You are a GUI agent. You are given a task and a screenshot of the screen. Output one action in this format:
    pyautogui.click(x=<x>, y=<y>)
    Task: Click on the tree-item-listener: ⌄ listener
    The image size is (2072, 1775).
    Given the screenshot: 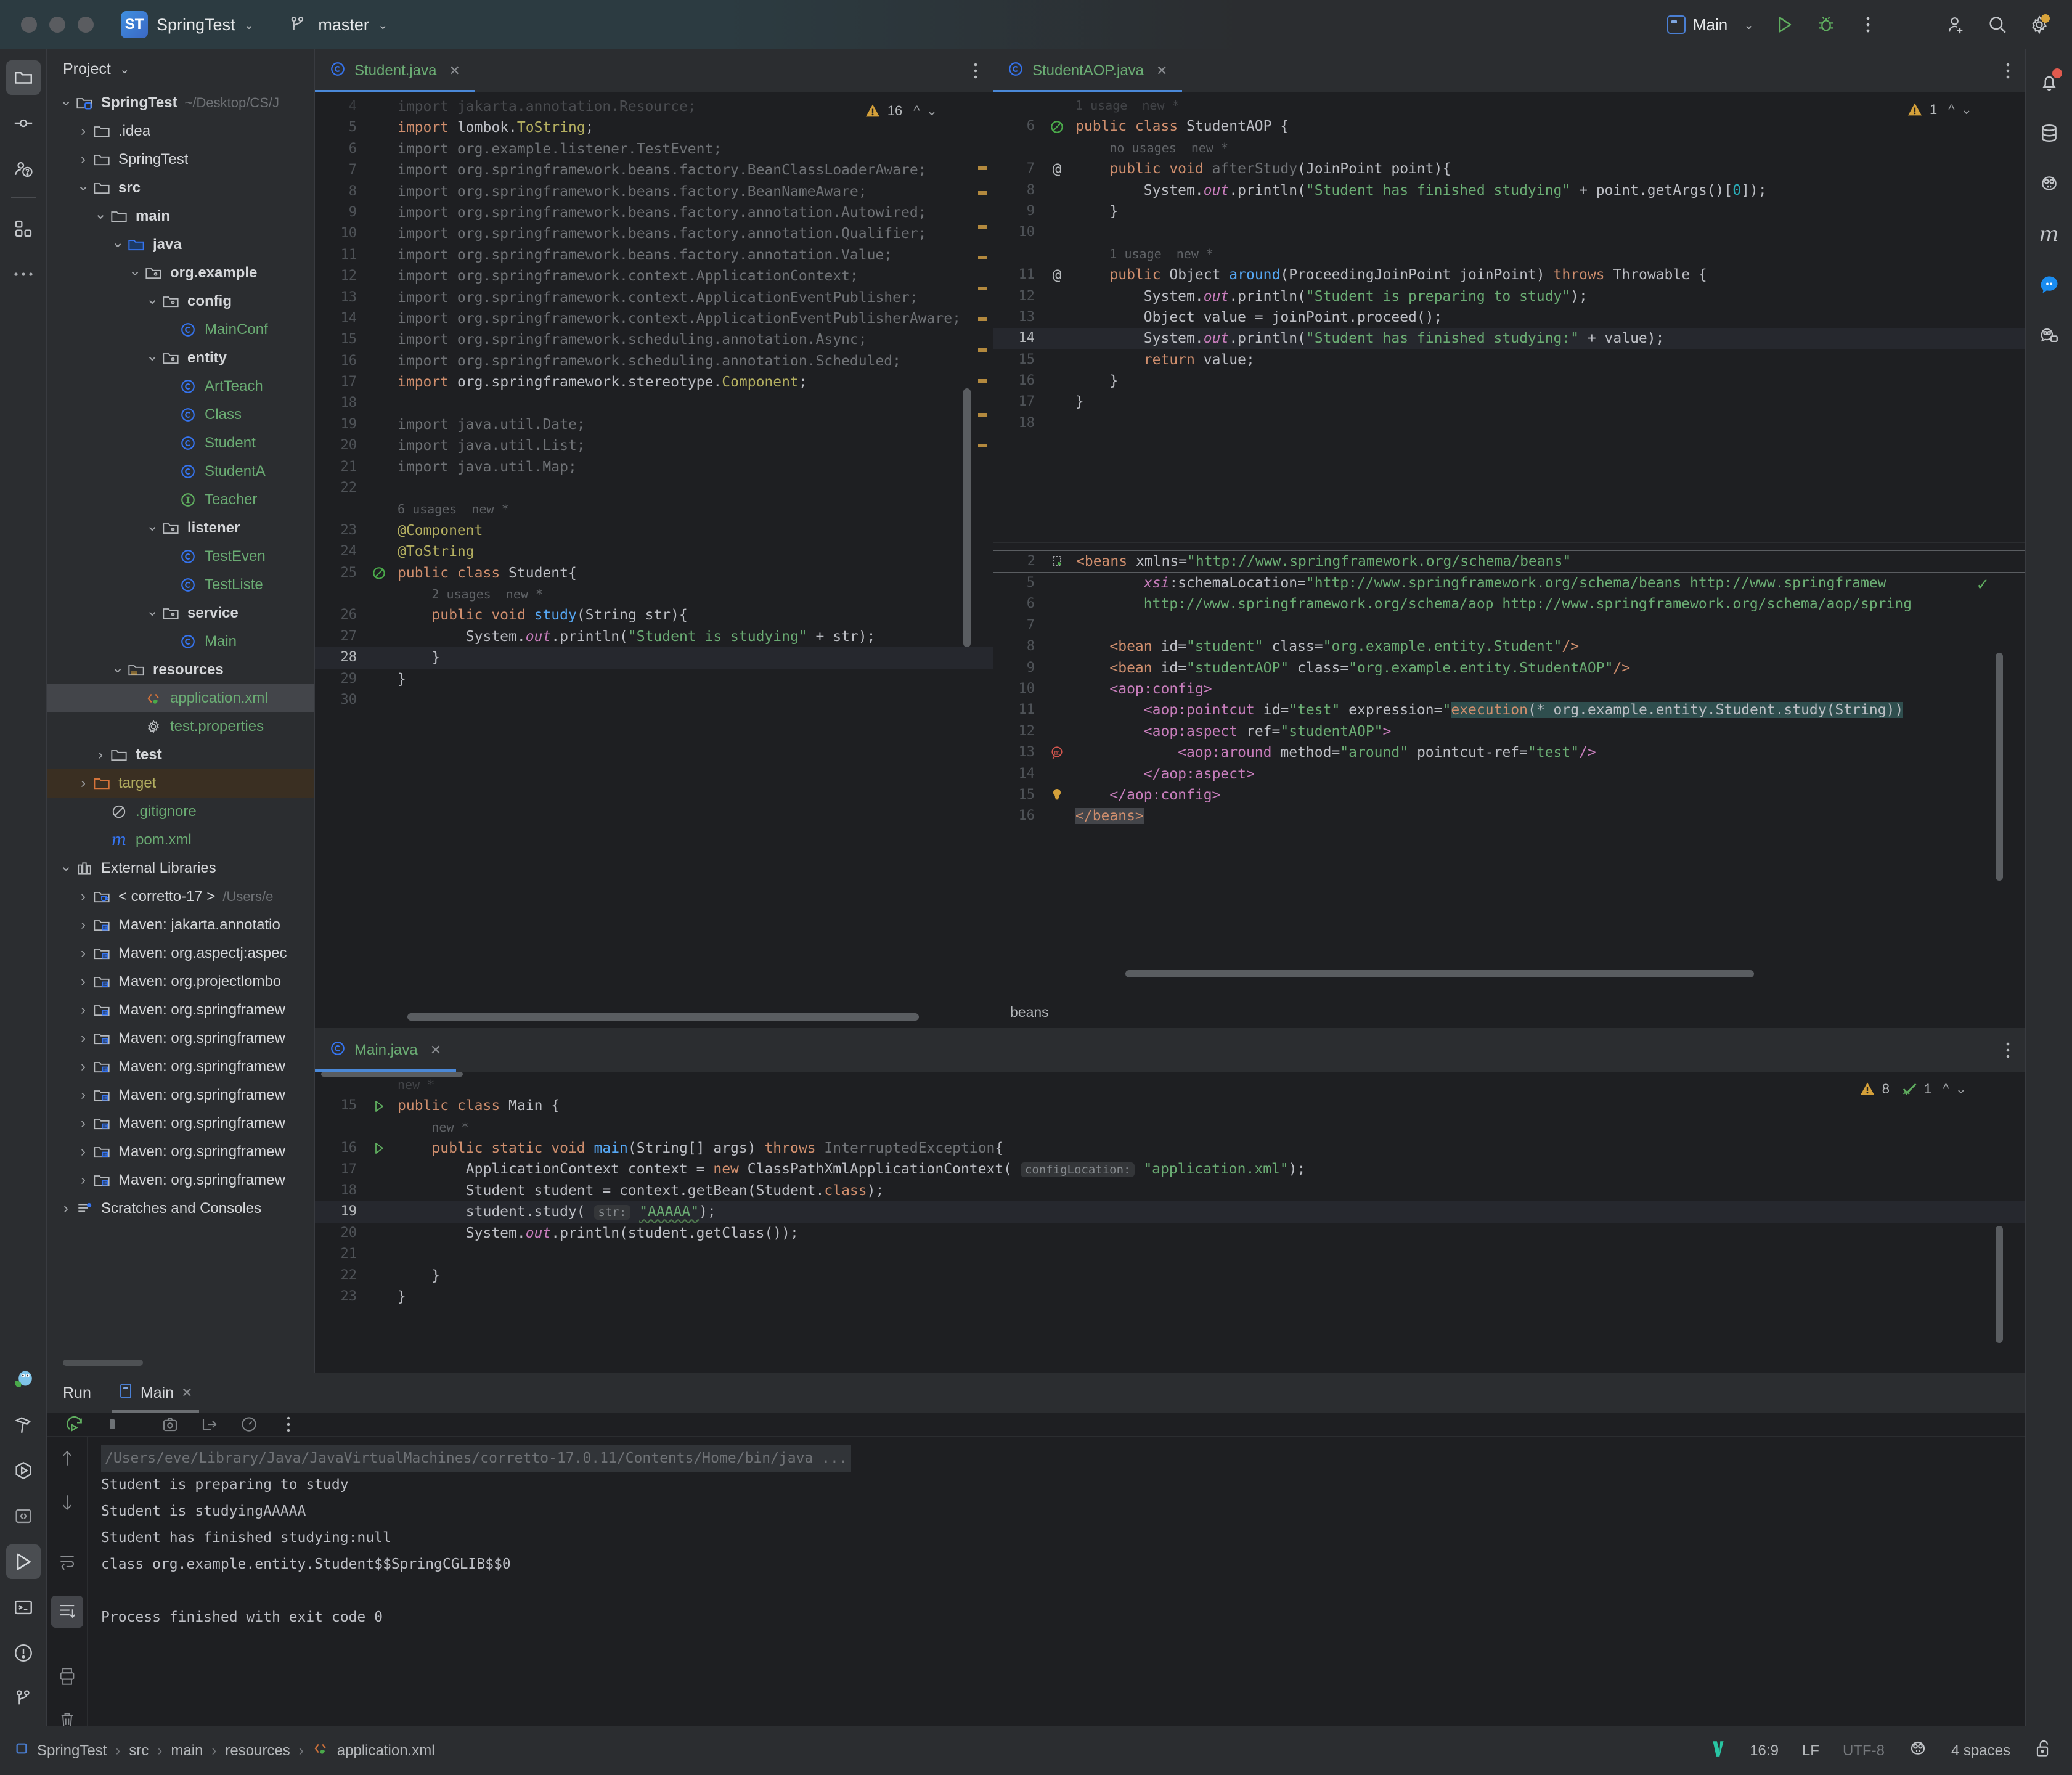 What is the action you would take?
    pyautogui.click(x=180, y=528)
    